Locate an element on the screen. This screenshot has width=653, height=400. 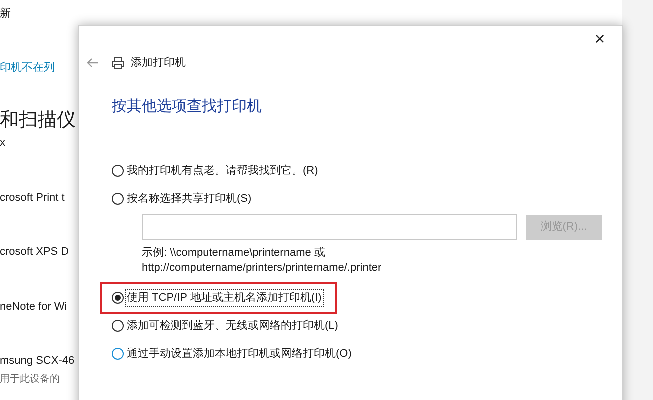
device-name: crosoft Print t is located at coordinates (32, 198).